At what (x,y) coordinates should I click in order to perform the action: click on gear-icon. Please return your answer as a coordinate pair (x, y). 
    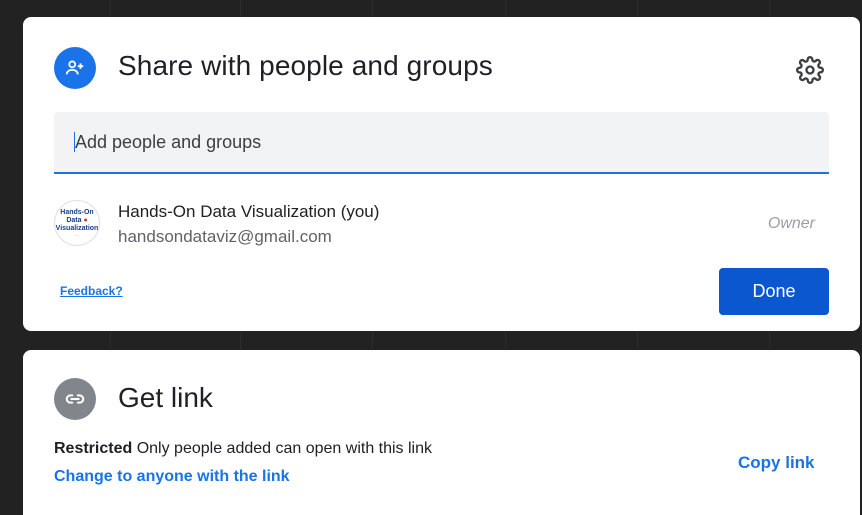
    Looking at the image, I should click on (810, 70).